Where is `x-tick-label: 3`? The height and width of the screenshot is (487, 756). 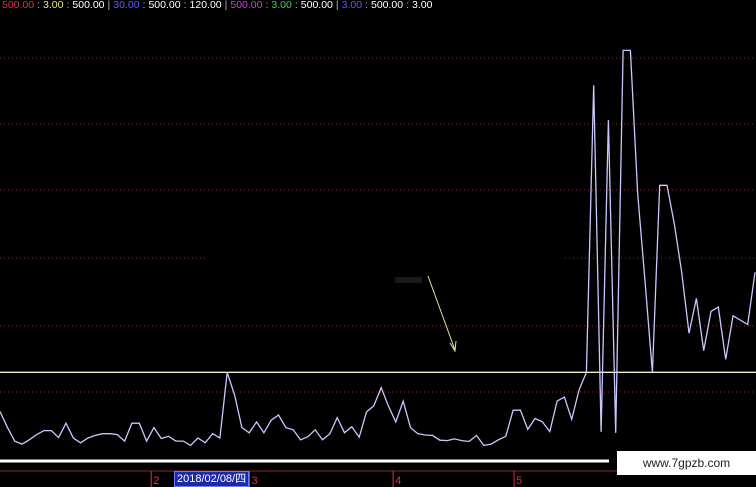 x-tick-label: 3 is located at coordinates (254, 481).